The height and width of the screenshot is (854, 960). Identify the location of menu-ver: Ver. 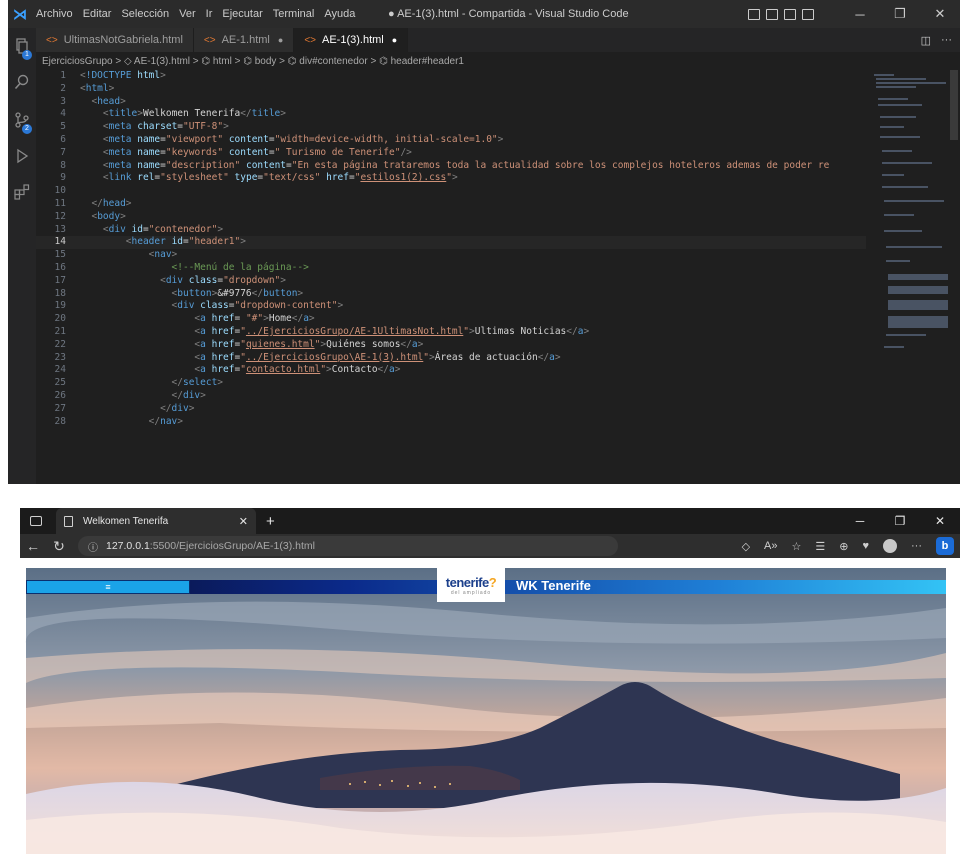
(187, 14).